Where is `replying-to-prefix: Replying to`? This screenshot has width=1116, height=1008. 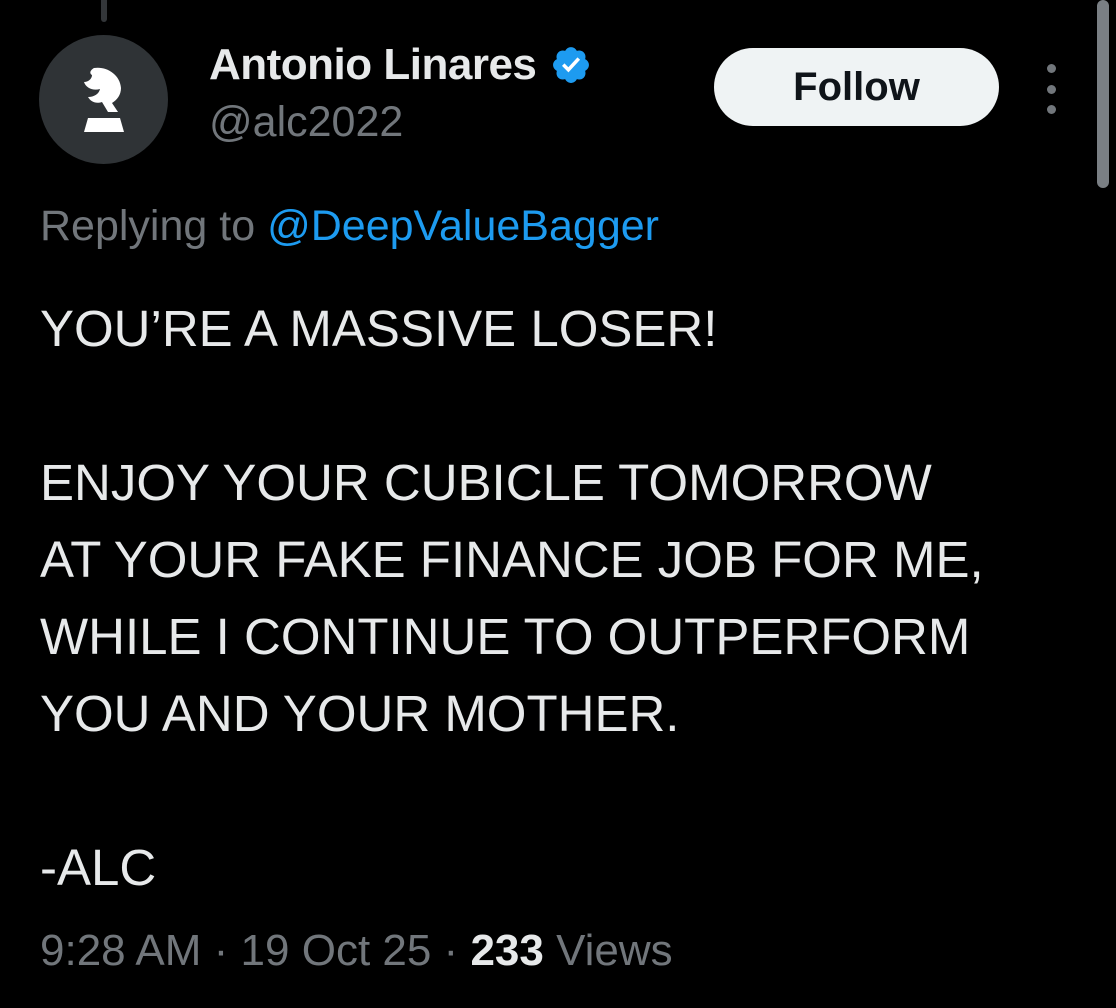 replying-to-prefix: Replying to is located at coordinates (154, 226).